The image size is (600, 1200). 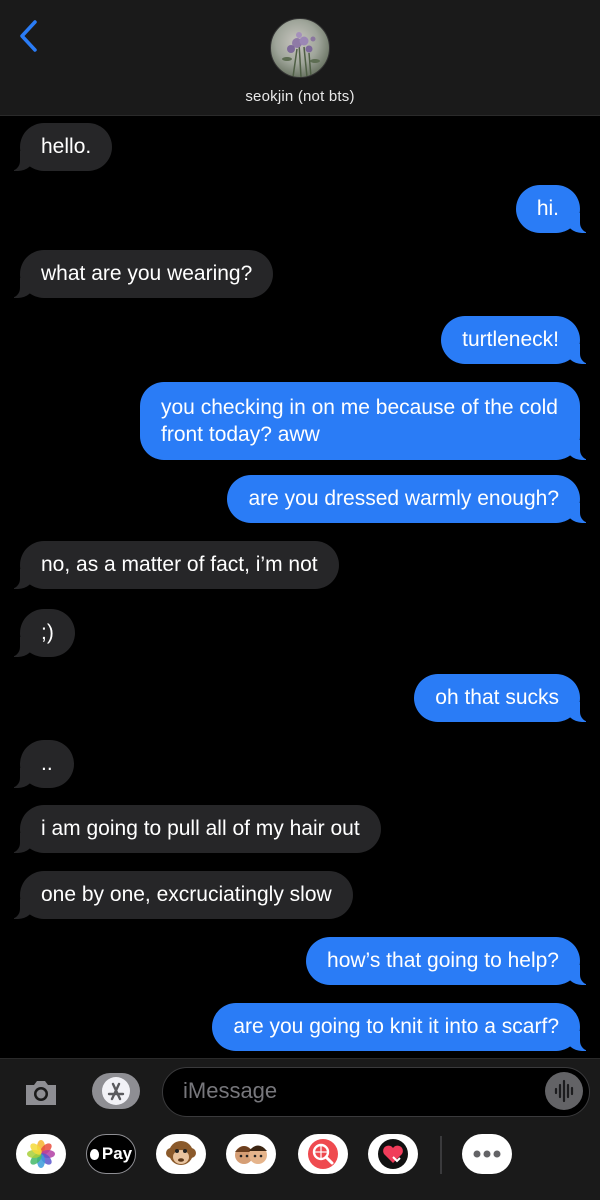 I want to click on ellipsis-icon, so click(x=487, y=1154).